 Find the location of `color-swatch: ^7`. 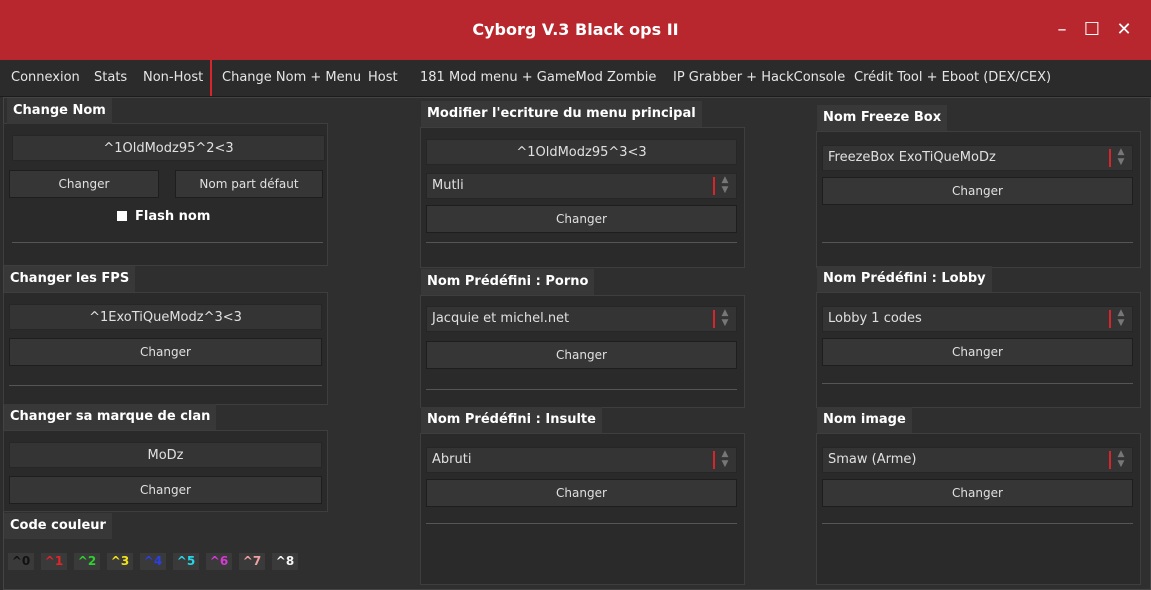

color-swatch: ^7 is located at coordinates (252, 561).